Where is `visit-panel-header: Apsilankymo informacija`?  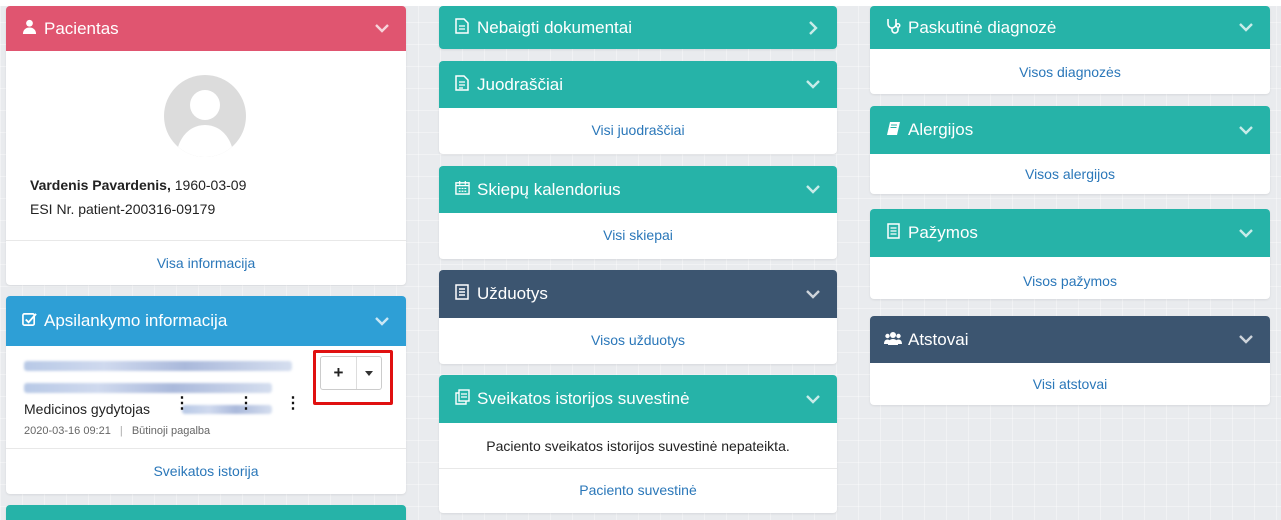
visit-panel-header: Apsilankymo informacija is located at coordinates (206, 321).